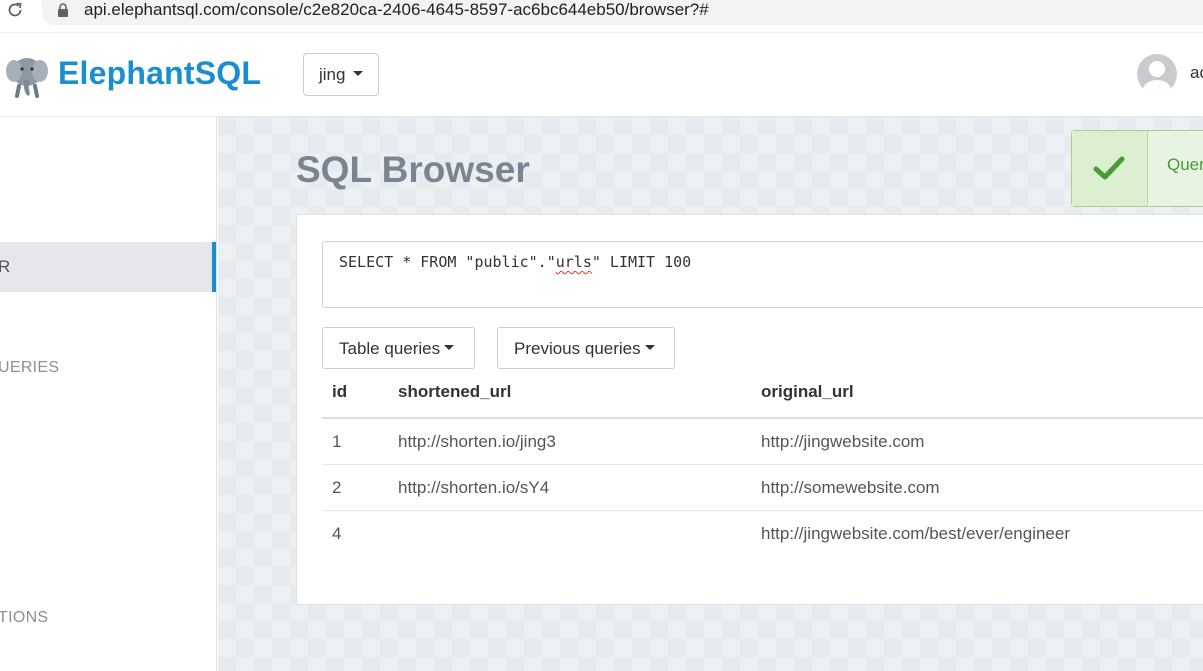  What do you see at coordinates (1185, 164) in the screenshot?
I see `toast-message: Quer` at bounding box center [1185, 164].